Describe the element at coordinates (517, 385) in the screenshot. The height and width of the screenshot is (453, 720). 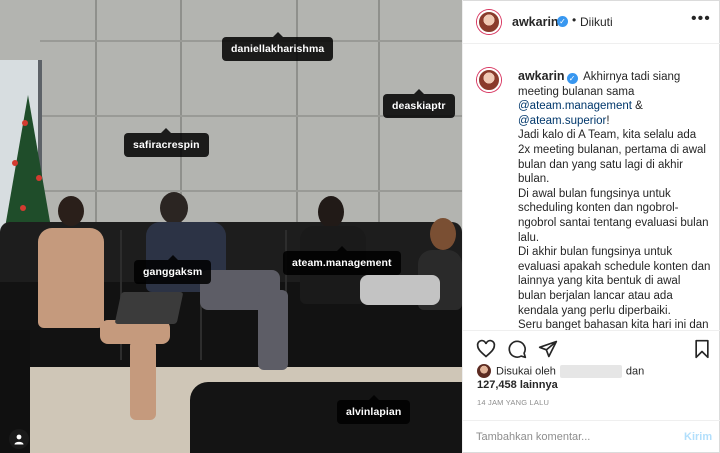
I see `likes-count-link: 127,458 lainnya` at that location.